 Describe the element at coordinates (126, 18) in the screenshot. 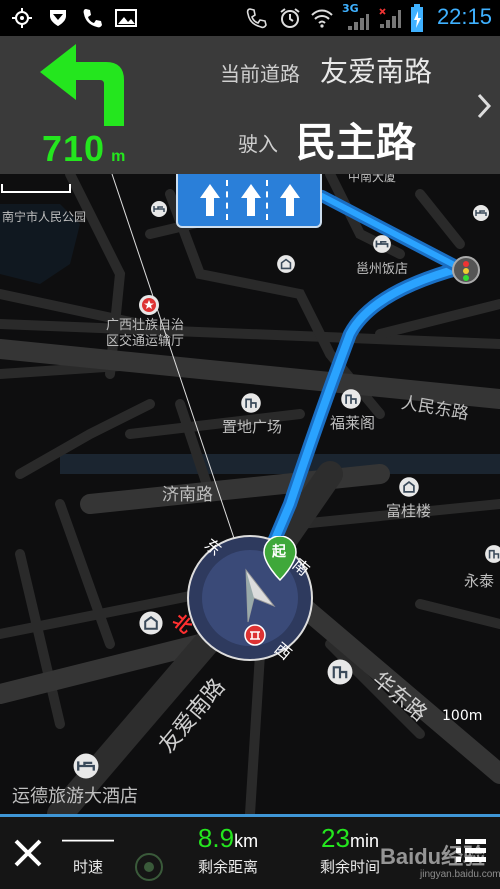

I see `image-icon` at that location.